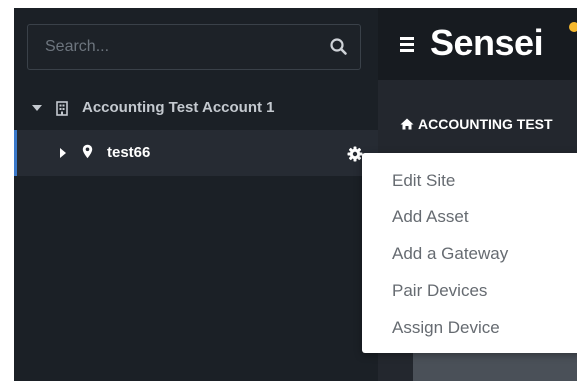 This screenshot has width=577, height=381. Describe the element at coordinates (439, 291) in the screenshot. I see `menu-item-pair-devices: Pair Devices` at that location.